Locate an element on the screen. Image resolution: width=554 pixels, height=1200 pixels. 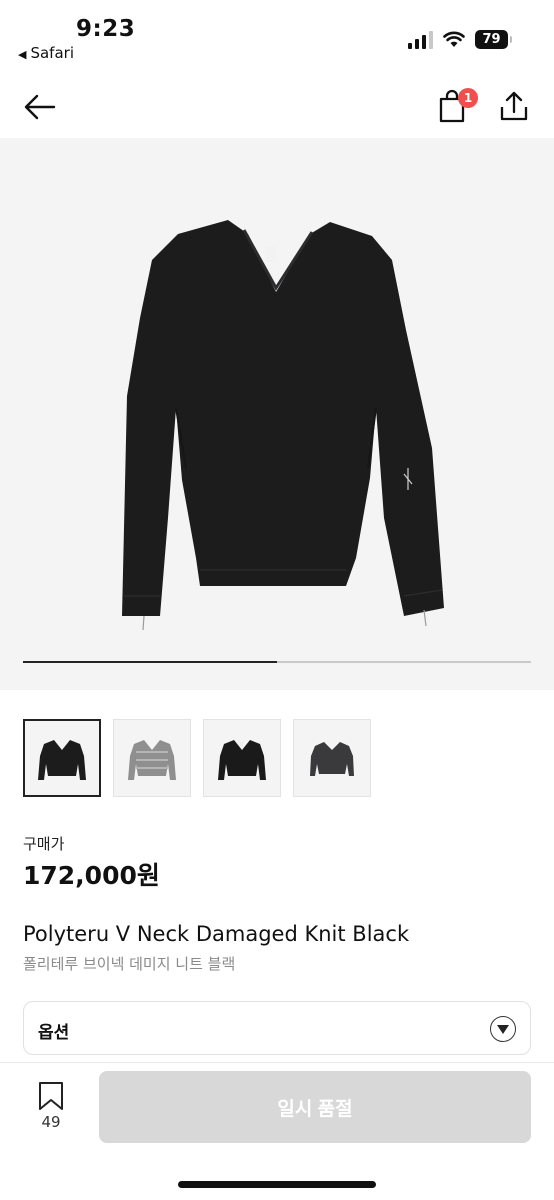
home-indicator is located at coordinates (277, 1184).